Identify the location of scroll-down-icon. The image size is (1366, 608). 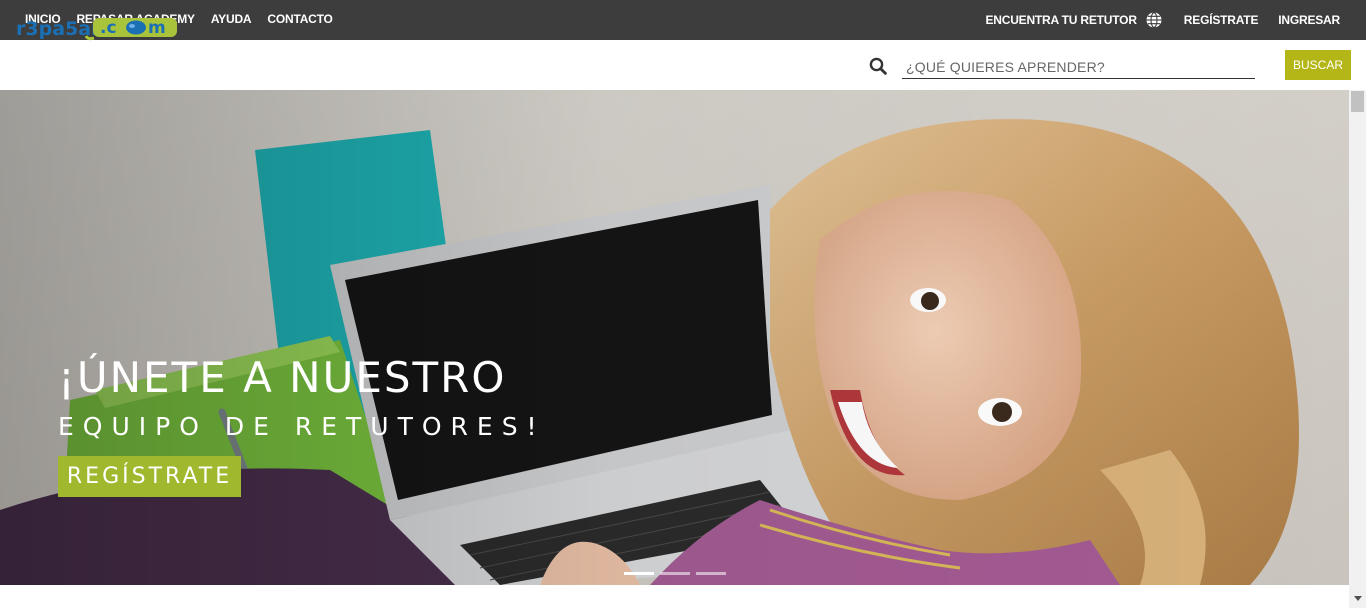
(1358, 598).